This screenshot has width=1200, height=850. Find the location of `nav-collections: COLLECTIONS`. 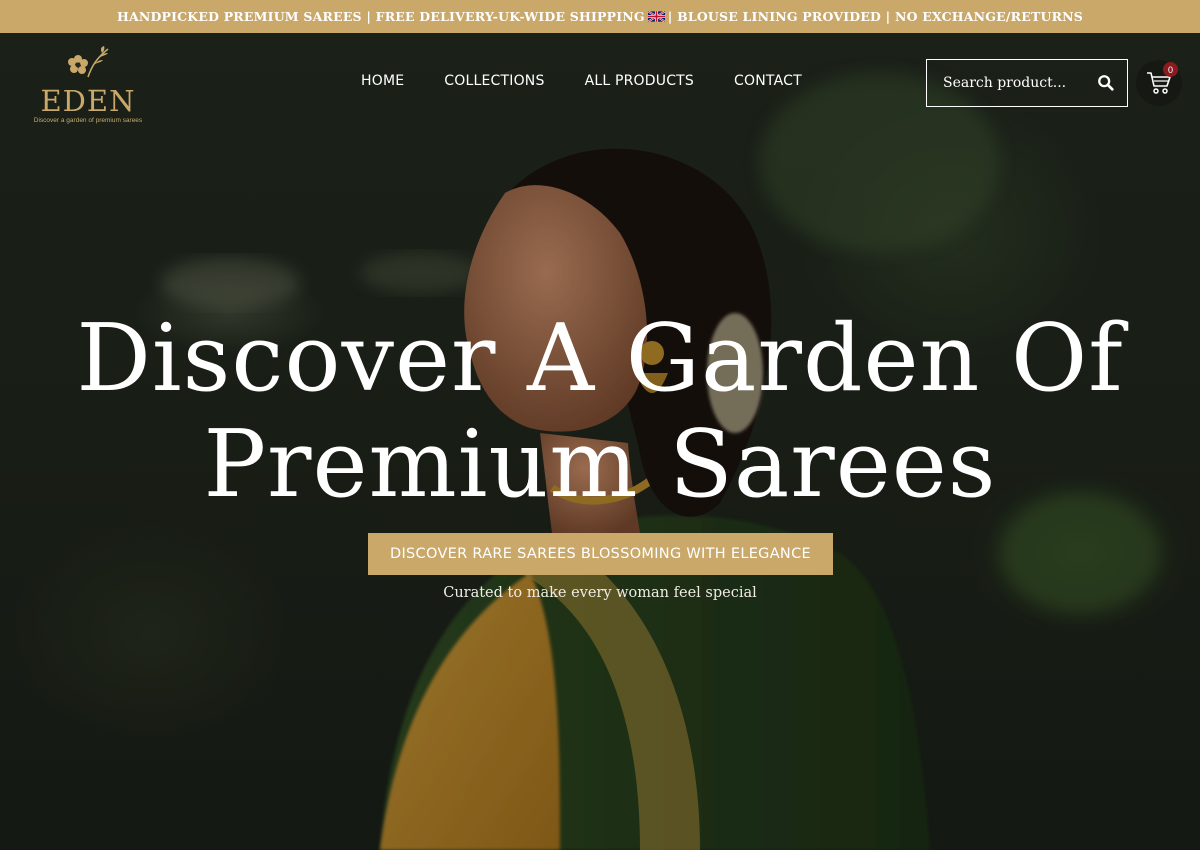

nav-collections: COLLECTIONS is located at coordinates (494, 81).